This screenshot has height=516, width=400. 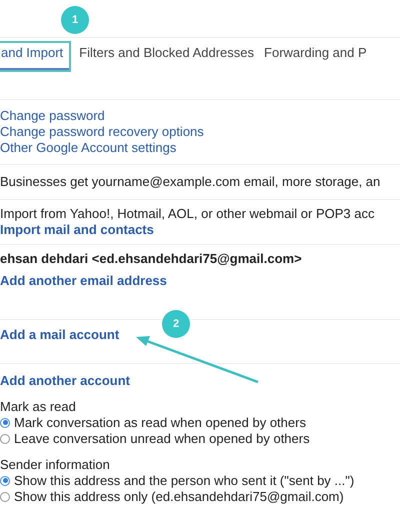 I want to click on step-badge: 1, so click(x=75, y=20).